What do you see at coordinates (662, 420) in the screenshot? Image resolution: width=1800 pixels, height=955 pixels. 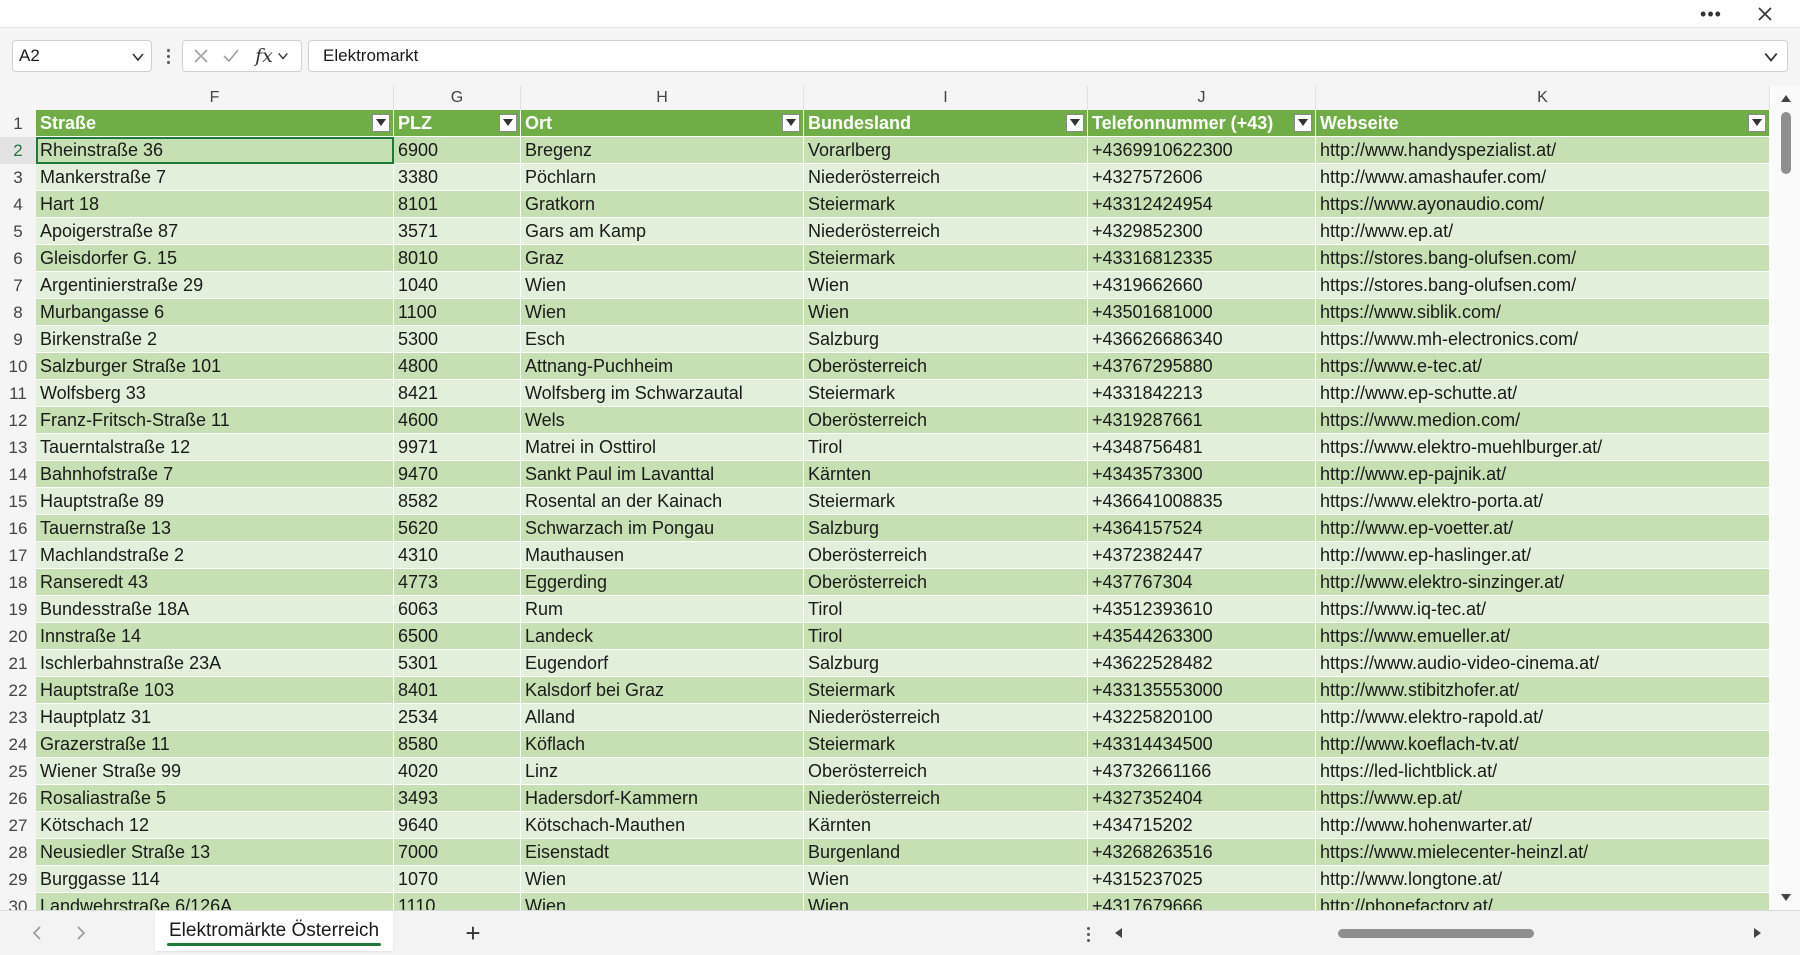 I see `cell-ort: Wels` at bounding box center [662, 420].